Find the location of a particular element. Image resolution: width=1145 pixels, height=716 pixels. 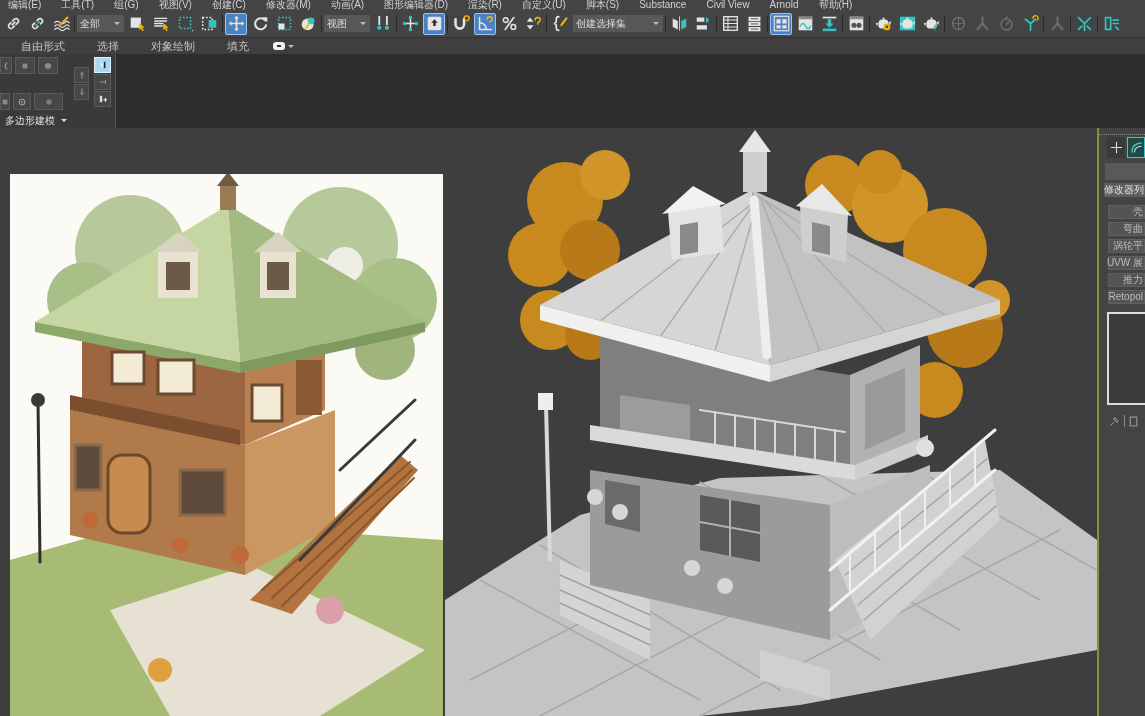

ribbon-tab: 对象绘制 is located at coordinates (173, 46).